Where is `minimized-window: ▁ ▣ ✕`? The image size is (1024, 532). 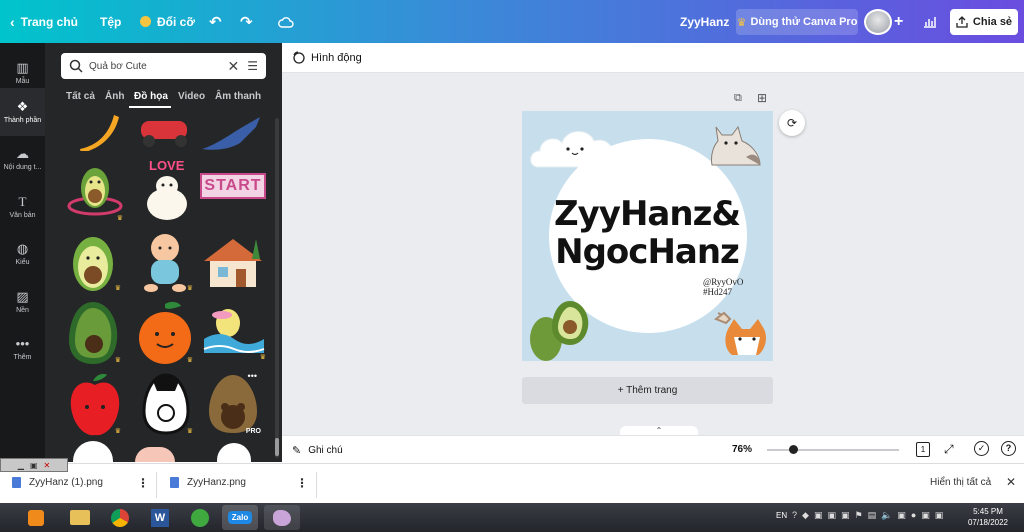
minimized-window: ▁ ▣ ✕ is located at coordinates (34, 465).